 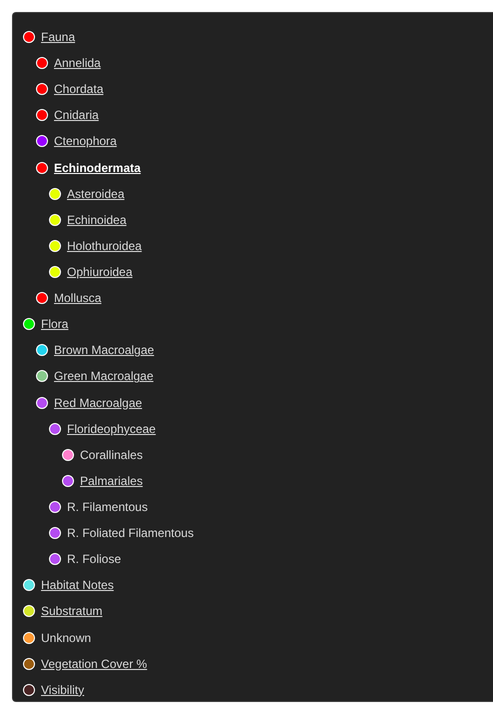 What do you see at coordinates (85, 141) in the screenshot?
I see `tree-link: Ctenophora` at bounding box center [85, 141].